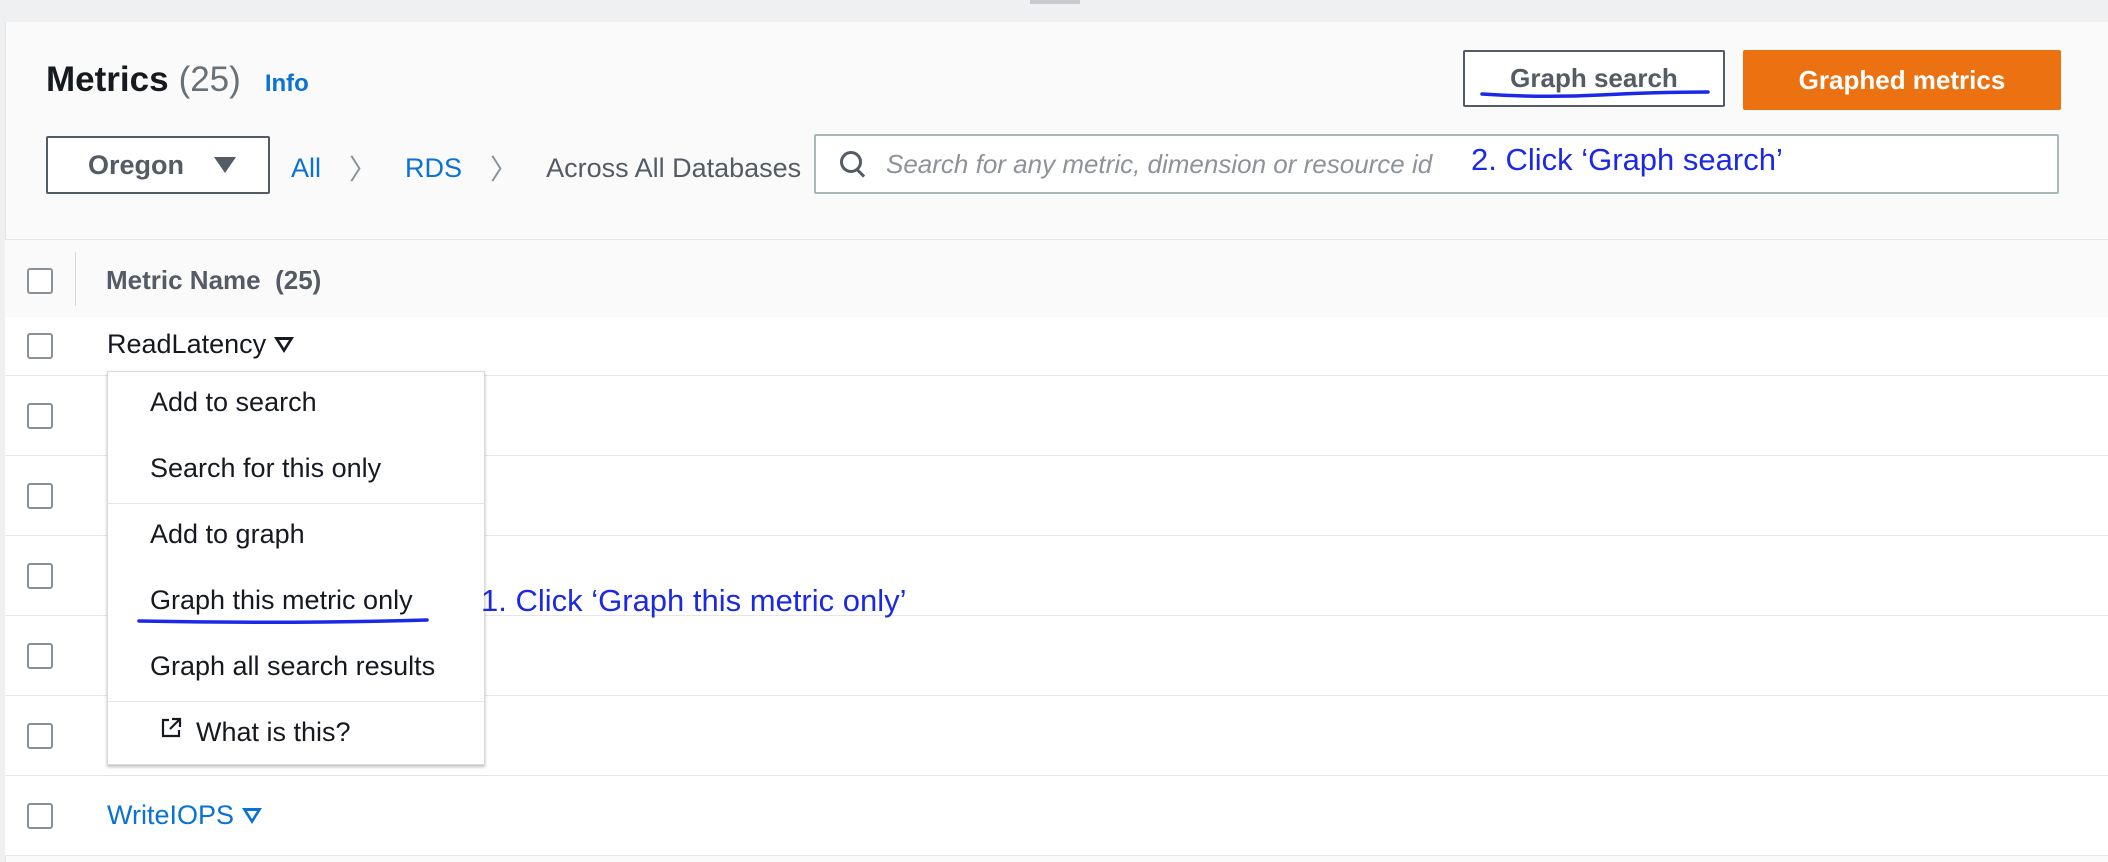  I want to click on table-header: Metric Name (25), so click(1056, 278).